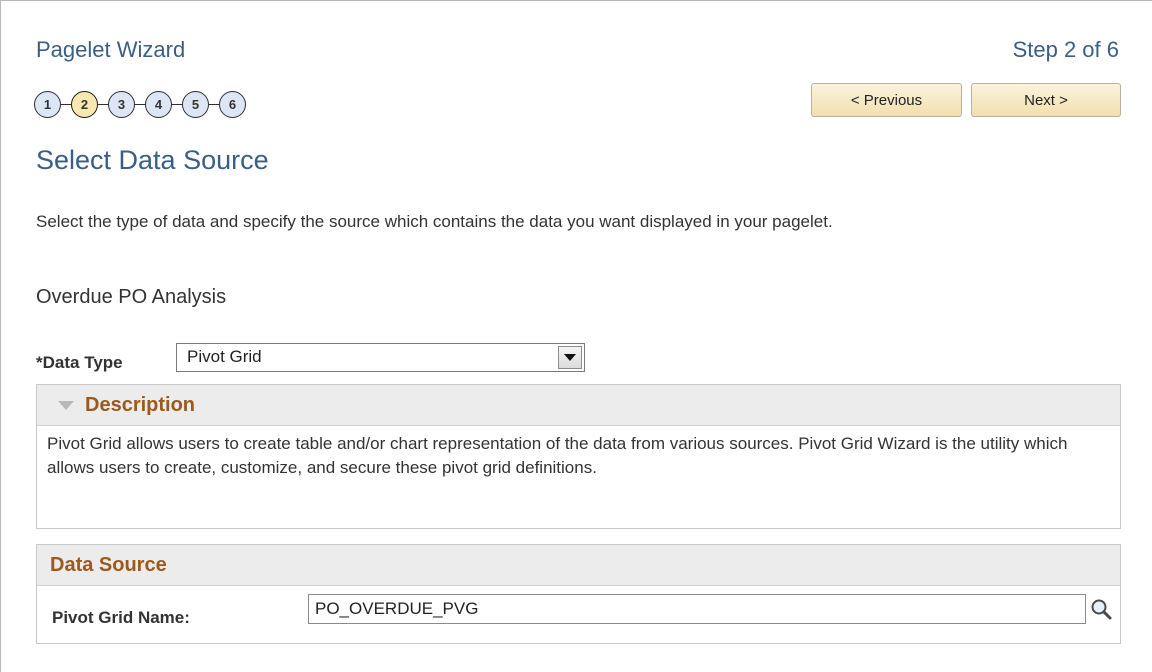 Image resolution: width=1152 pixels, height=672 pixels. I want to click on pivot-grid-name-input, so click(697, 609).